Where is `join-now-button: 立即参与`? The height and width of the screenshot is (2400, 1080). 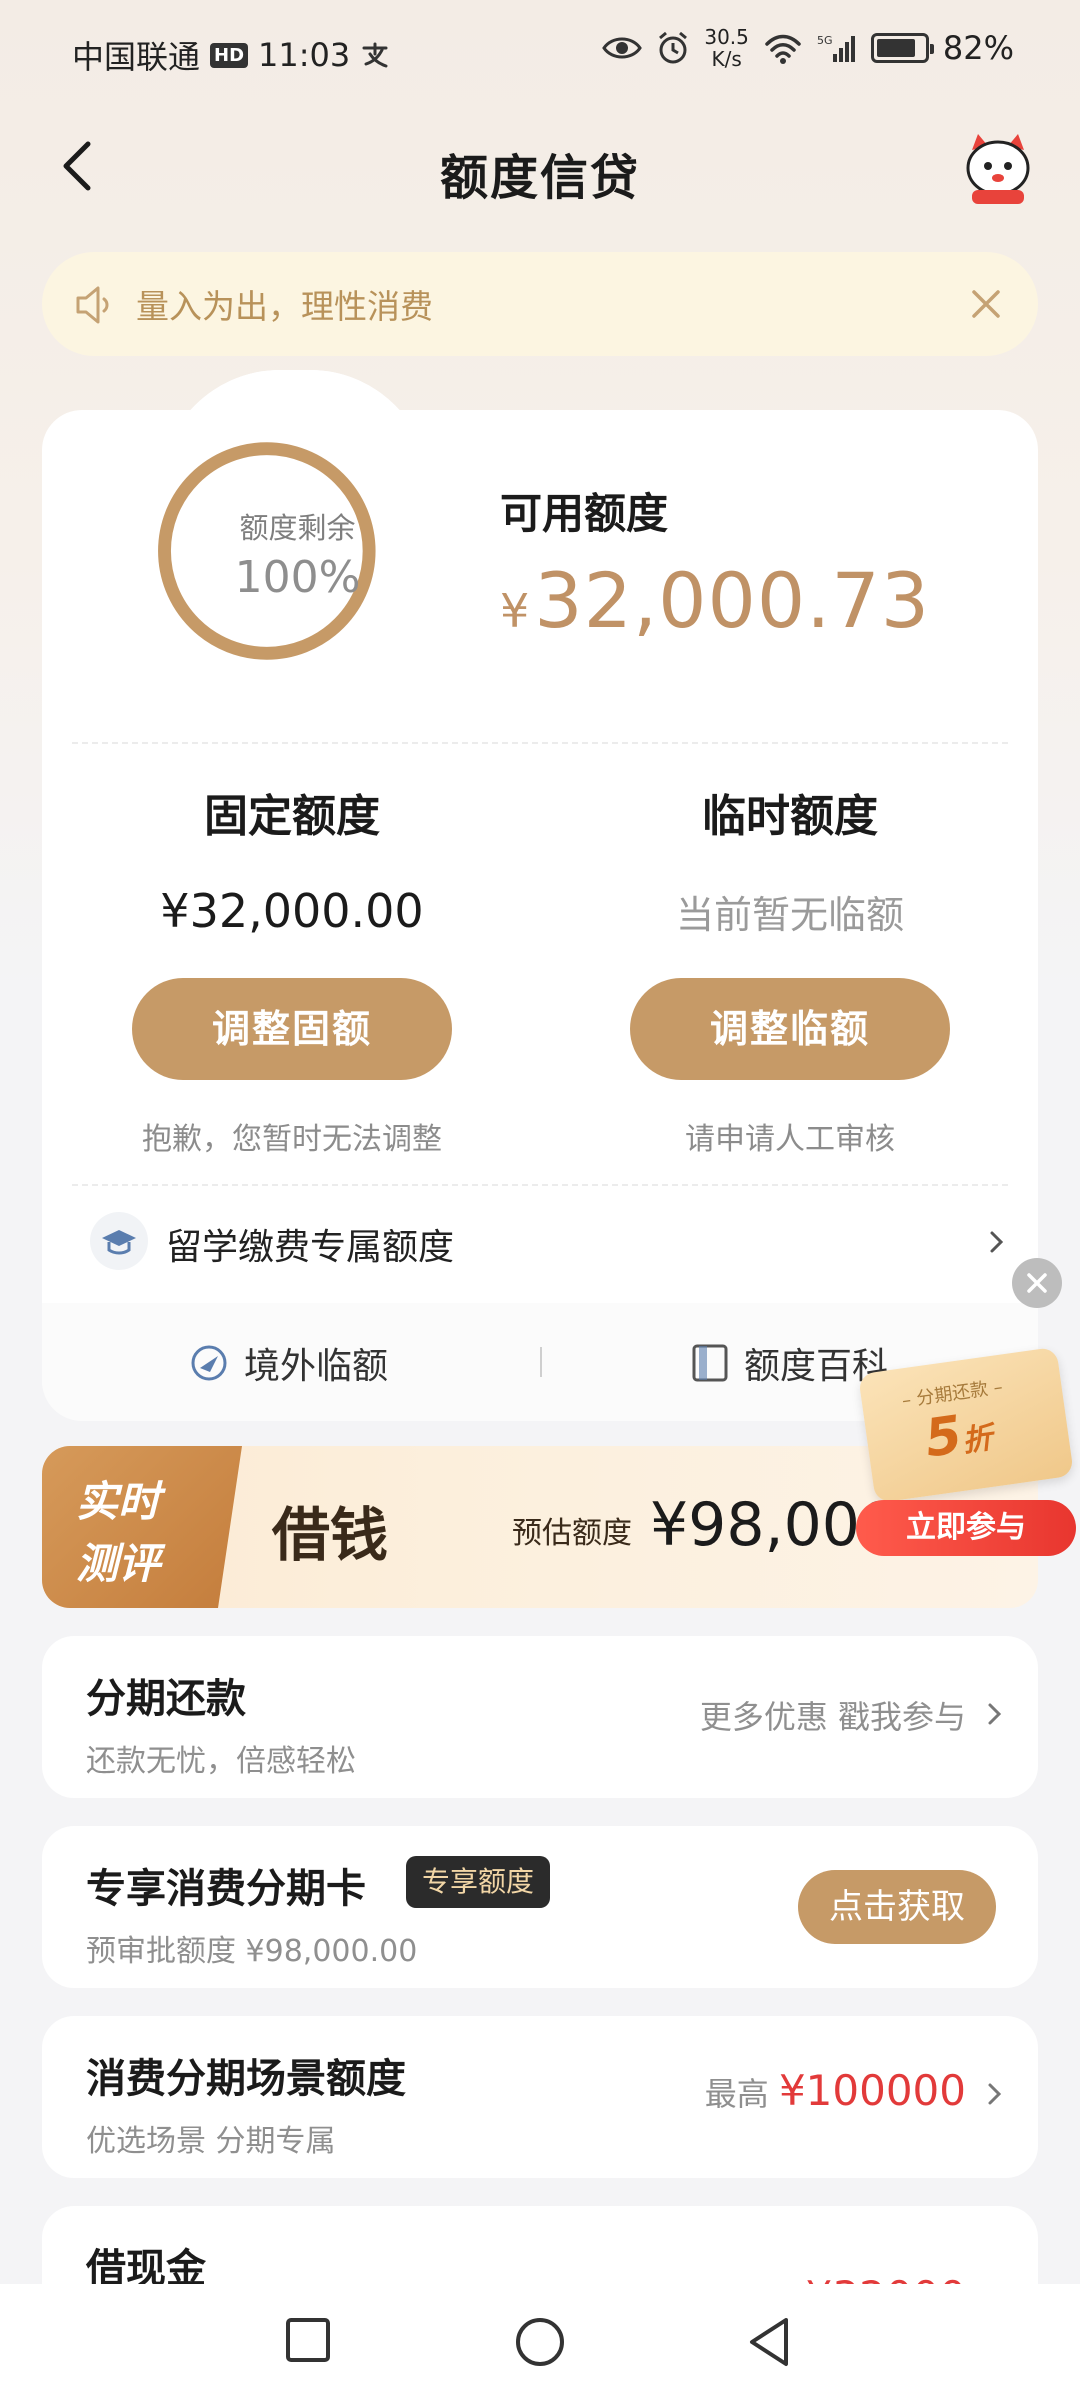 join-now-button: 立即参与 is located at coordinates (966, 1528).